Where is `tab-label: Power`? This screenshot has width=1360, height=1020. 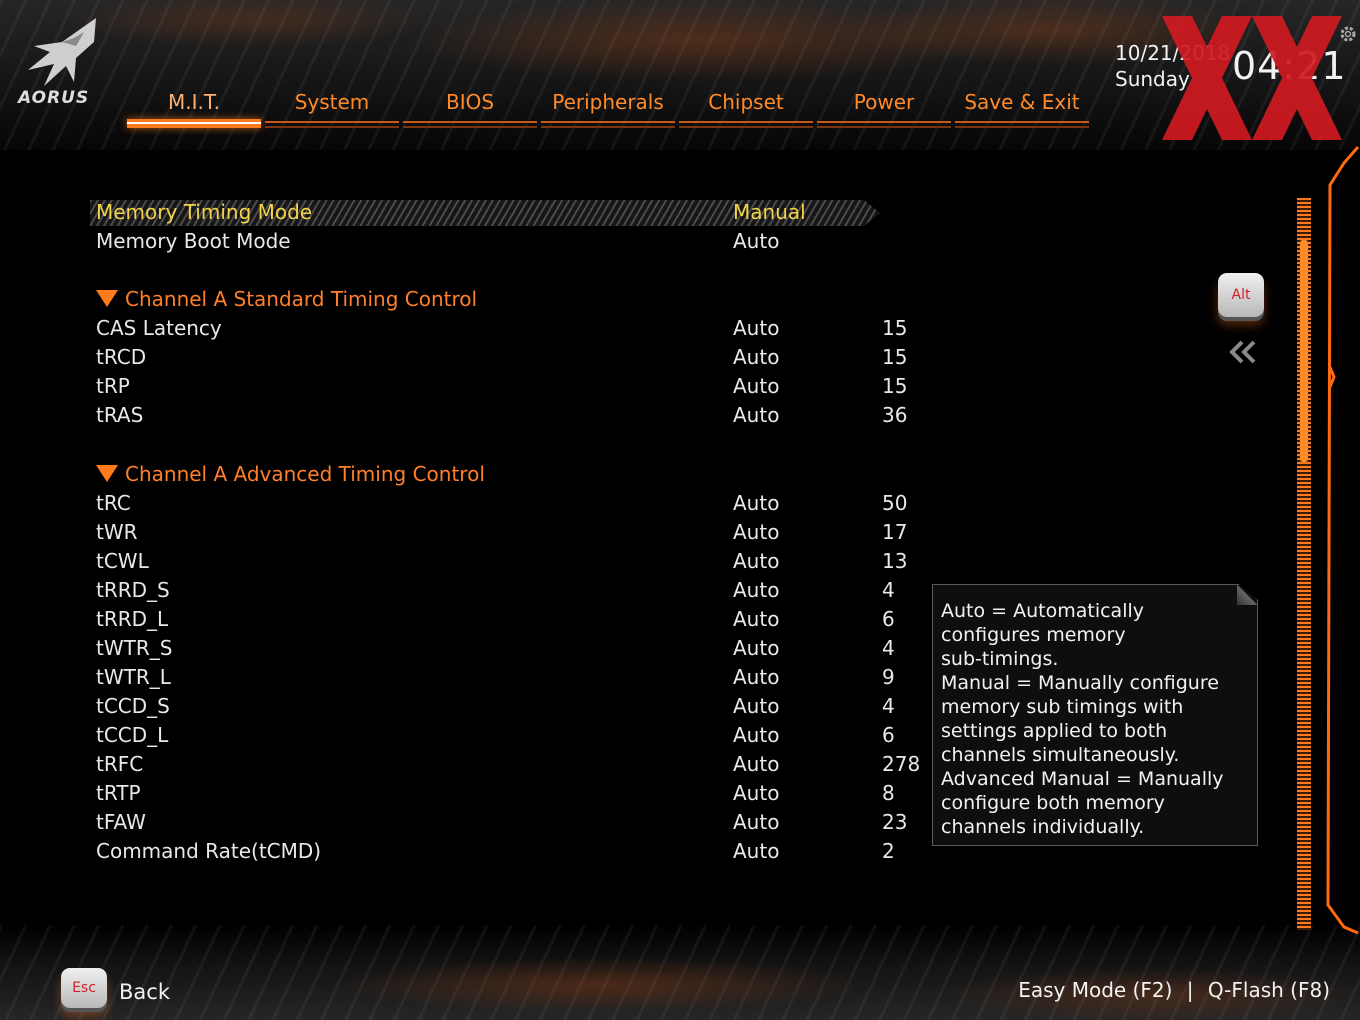 tab-label: Power is located at coordinates (884, 102).